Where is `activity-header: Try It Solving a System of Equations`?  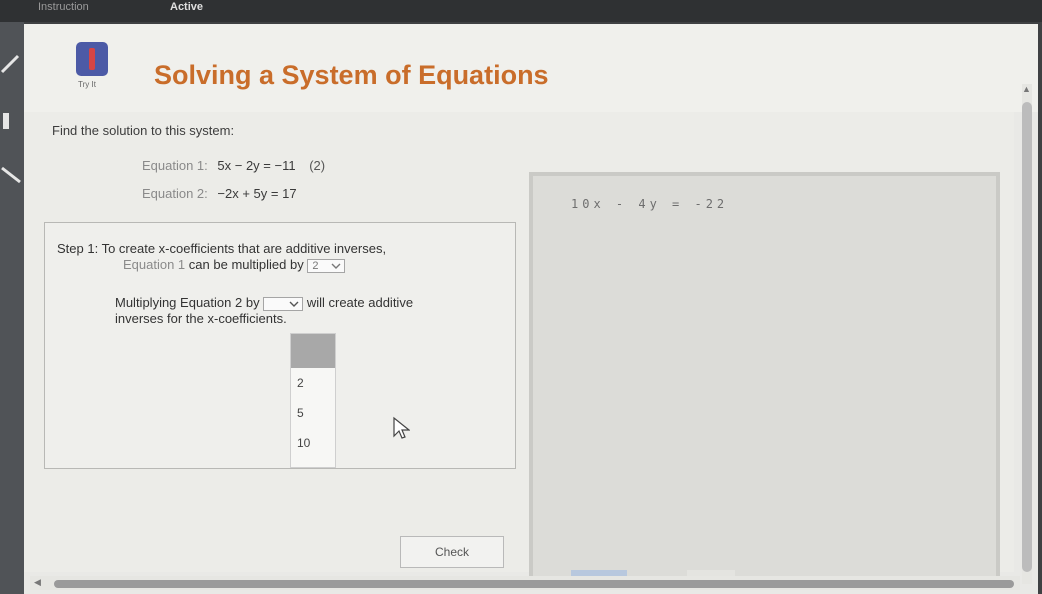 activity-header: Try It Solving a System of Equations is located at coordinates (531, 68).